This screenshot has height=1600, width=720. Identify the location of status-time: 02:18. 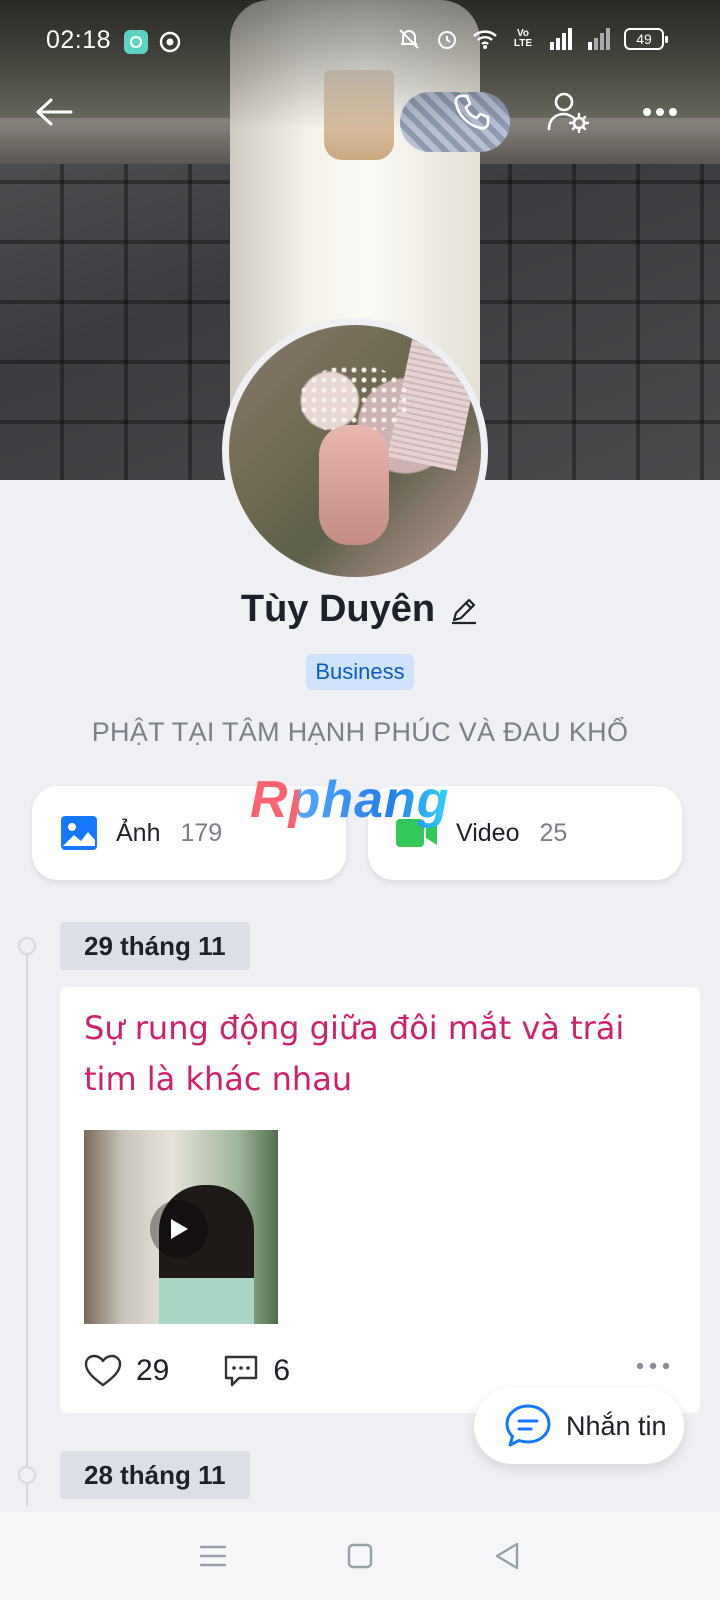
(79, 40).